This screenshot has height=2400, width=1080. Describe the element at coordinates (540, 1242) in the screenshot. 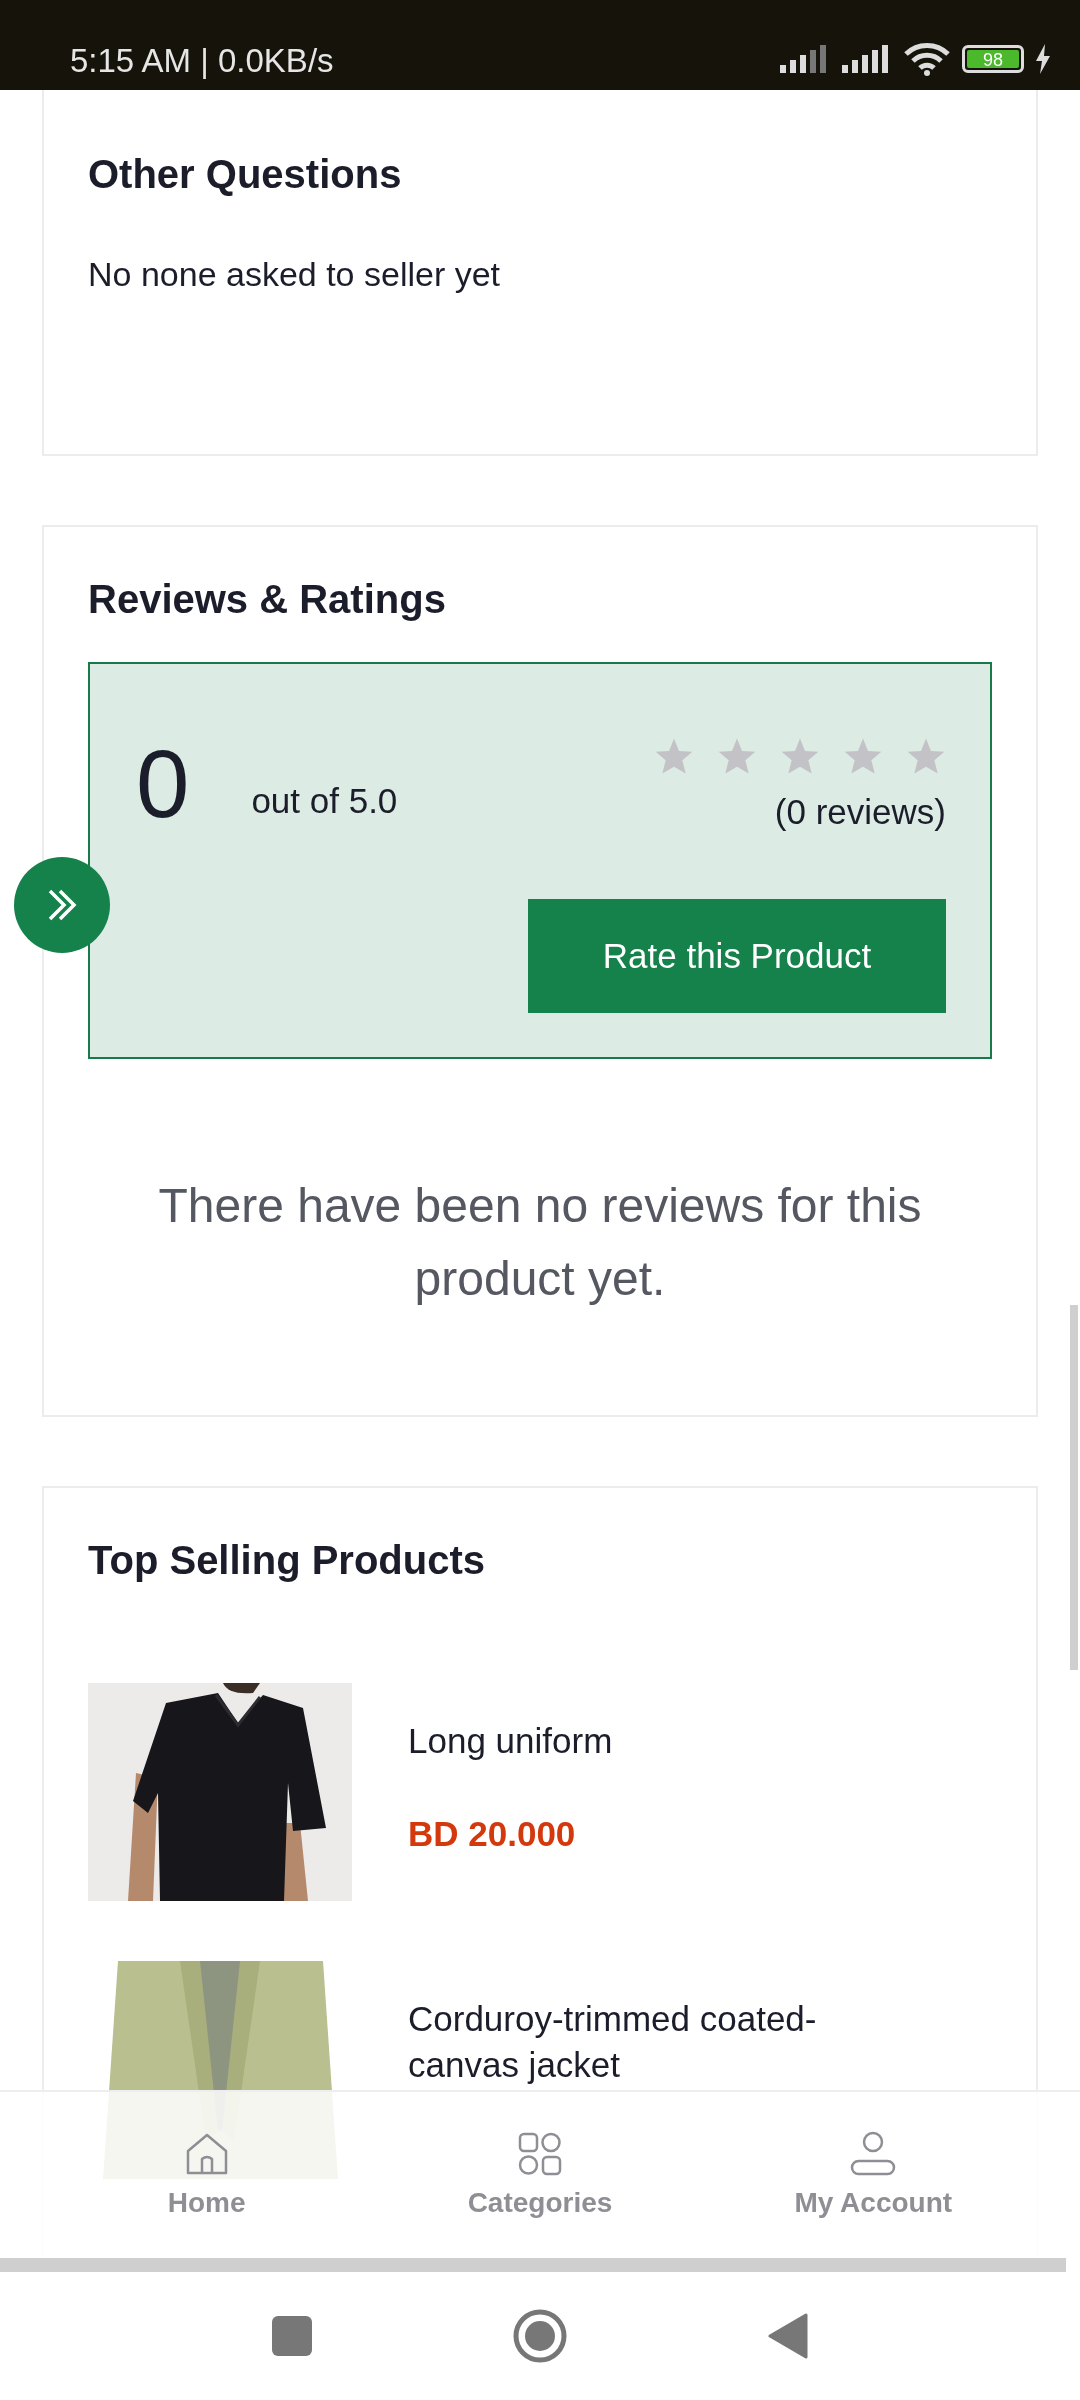

I see `empty-reviews-message: There have been no reviews for this product yet.` at that location.